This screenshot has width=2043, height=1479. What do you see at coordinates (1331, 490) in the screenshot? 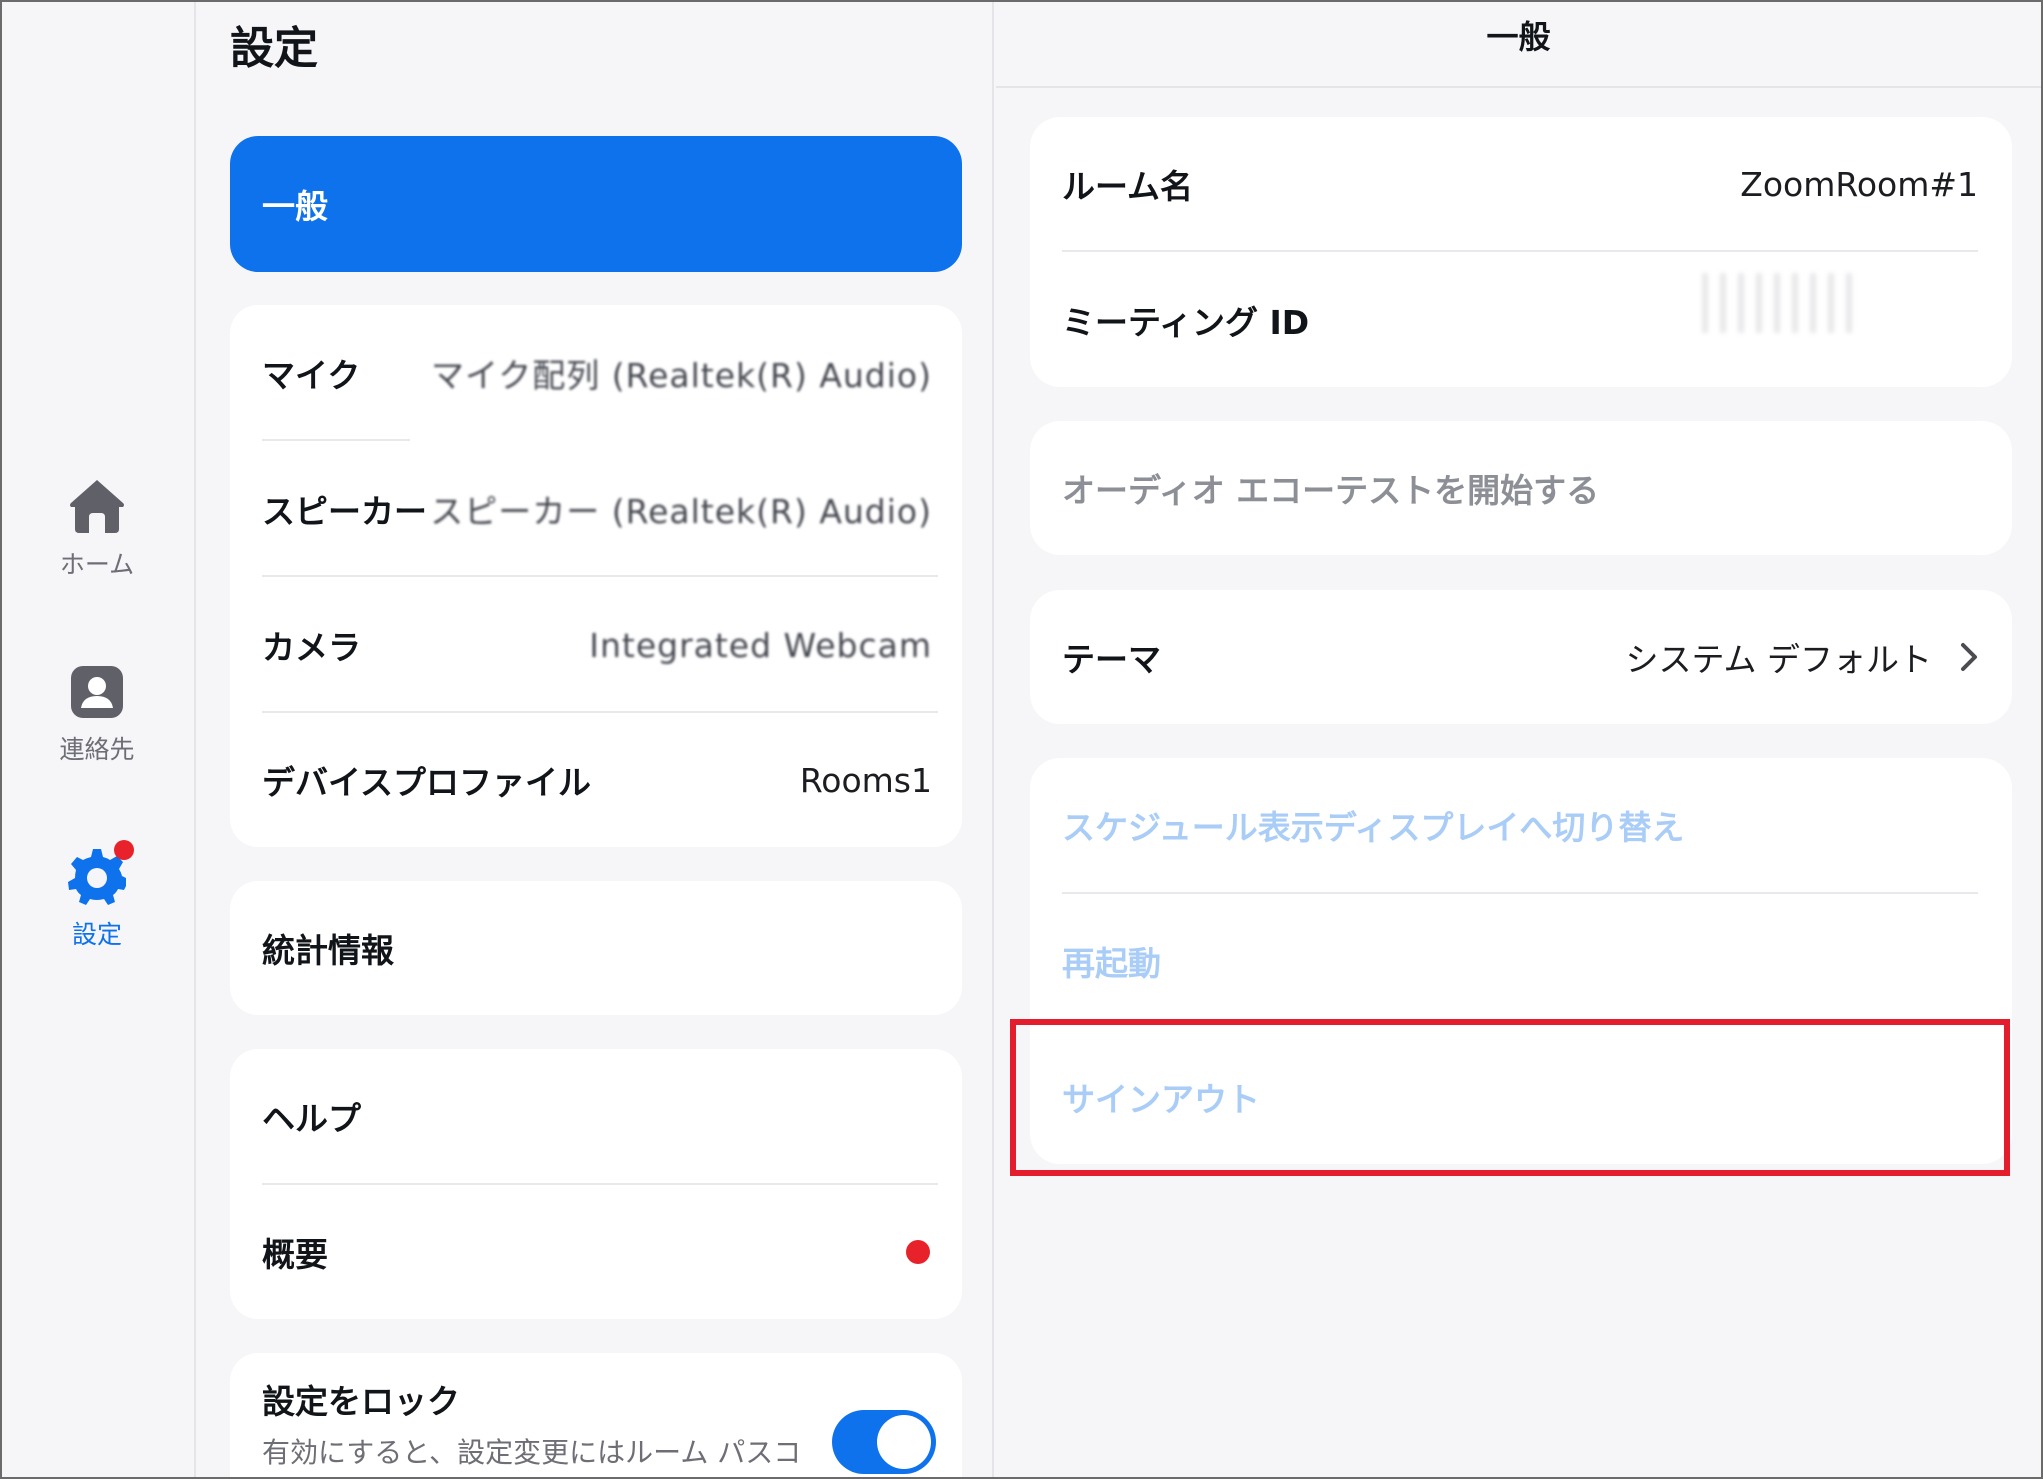
I see `echo-test-label: オーディオ エコーテストを開始する` at bounding box center [1331, 490].